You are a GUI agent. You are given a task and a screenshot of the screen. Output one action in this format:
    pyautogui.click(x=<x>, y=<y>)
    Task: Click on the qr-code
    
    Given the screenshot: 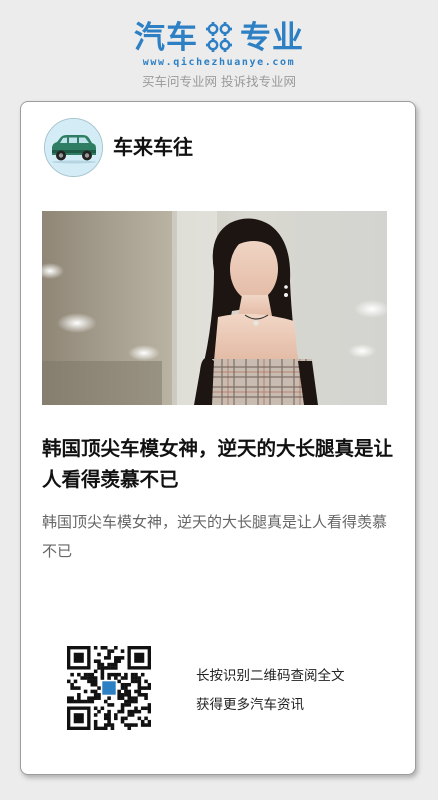 What is the action you would take?
    pyautogui.click(x=109, y=688)
    